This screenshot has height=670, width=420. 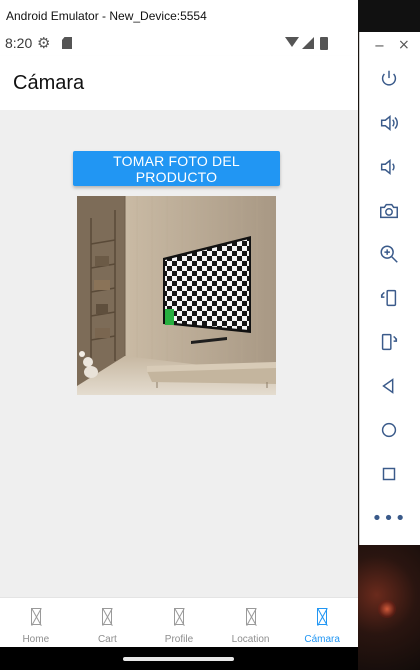 I want to click on tab-label: Home, so click(x=36, y=639).